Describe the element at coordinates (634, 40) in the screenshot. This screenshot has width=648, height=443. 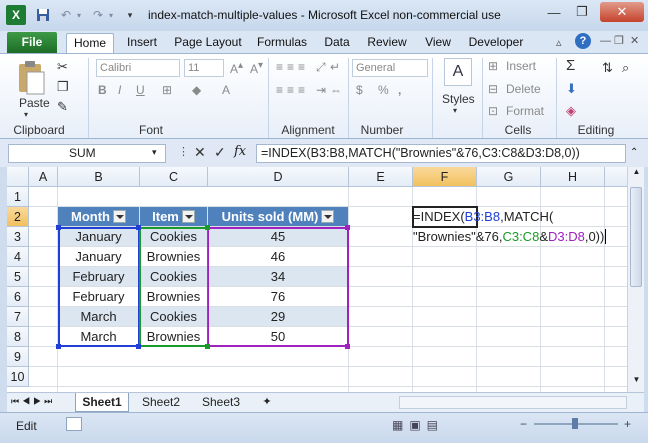
I see `doc-close-icon: ✕` at that location.